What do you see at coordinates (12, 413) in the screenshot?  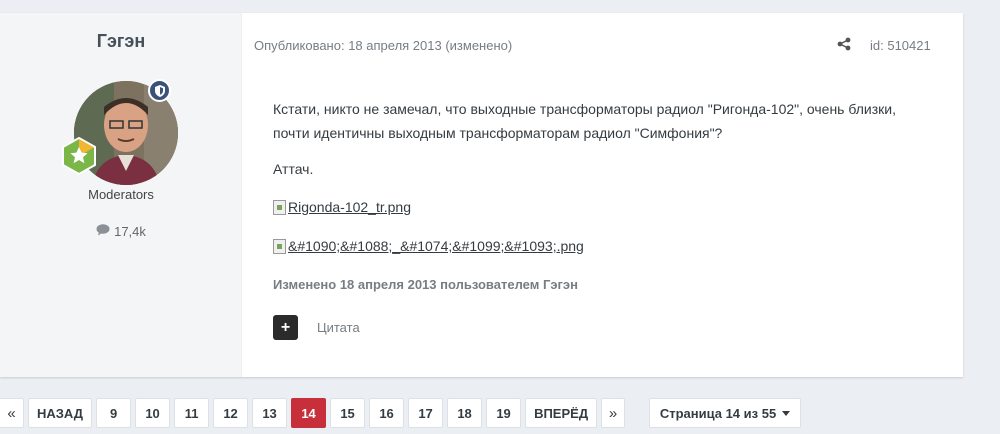 I see `first-page-button: «` at bounding box center [12, 413].